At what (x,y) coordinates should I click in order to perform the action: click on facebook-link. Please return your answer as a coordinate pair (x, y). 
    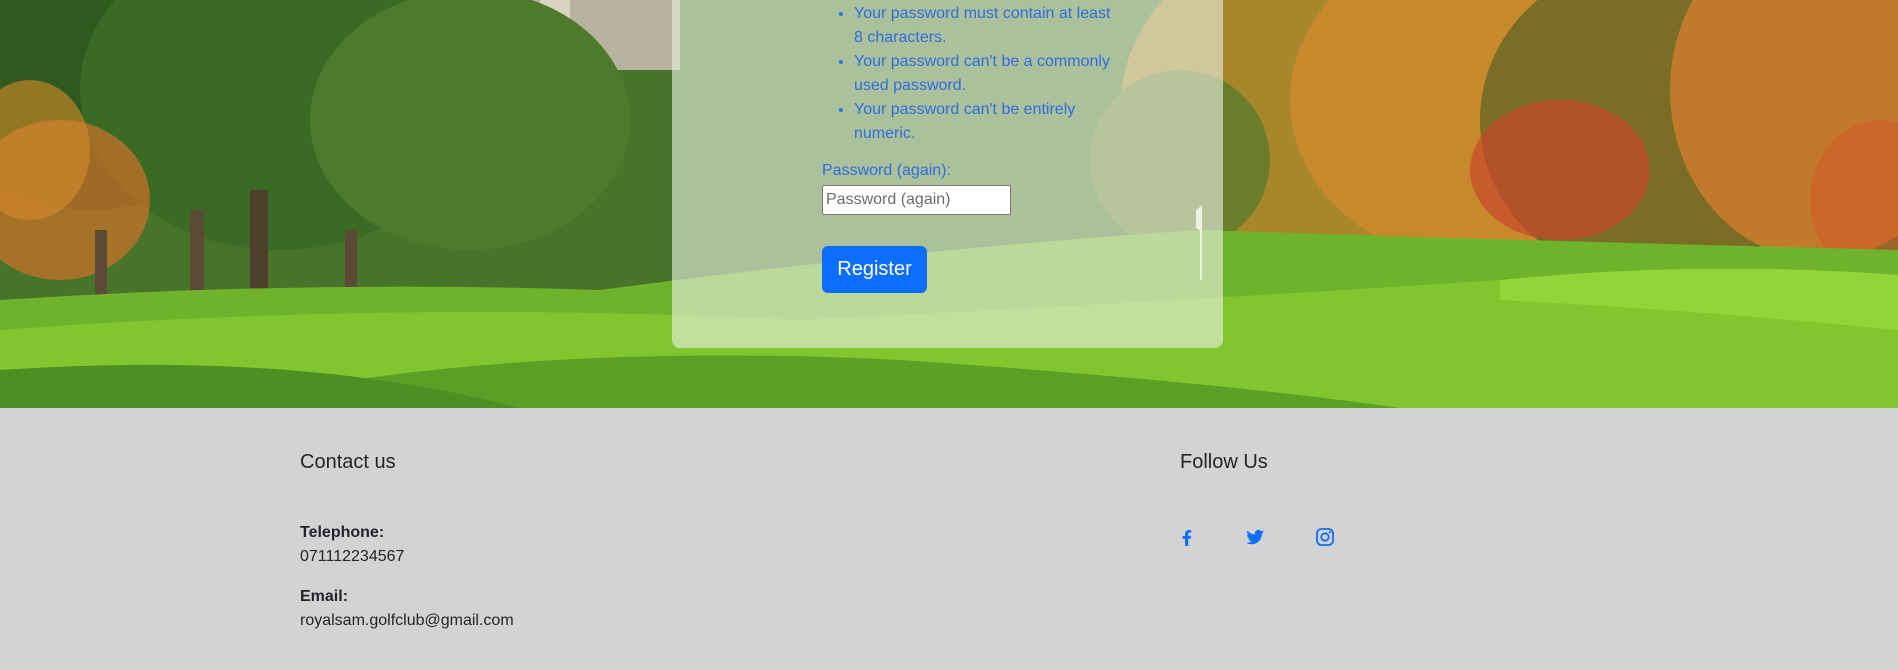
    Looking at the image, I should click on (1186, 537).